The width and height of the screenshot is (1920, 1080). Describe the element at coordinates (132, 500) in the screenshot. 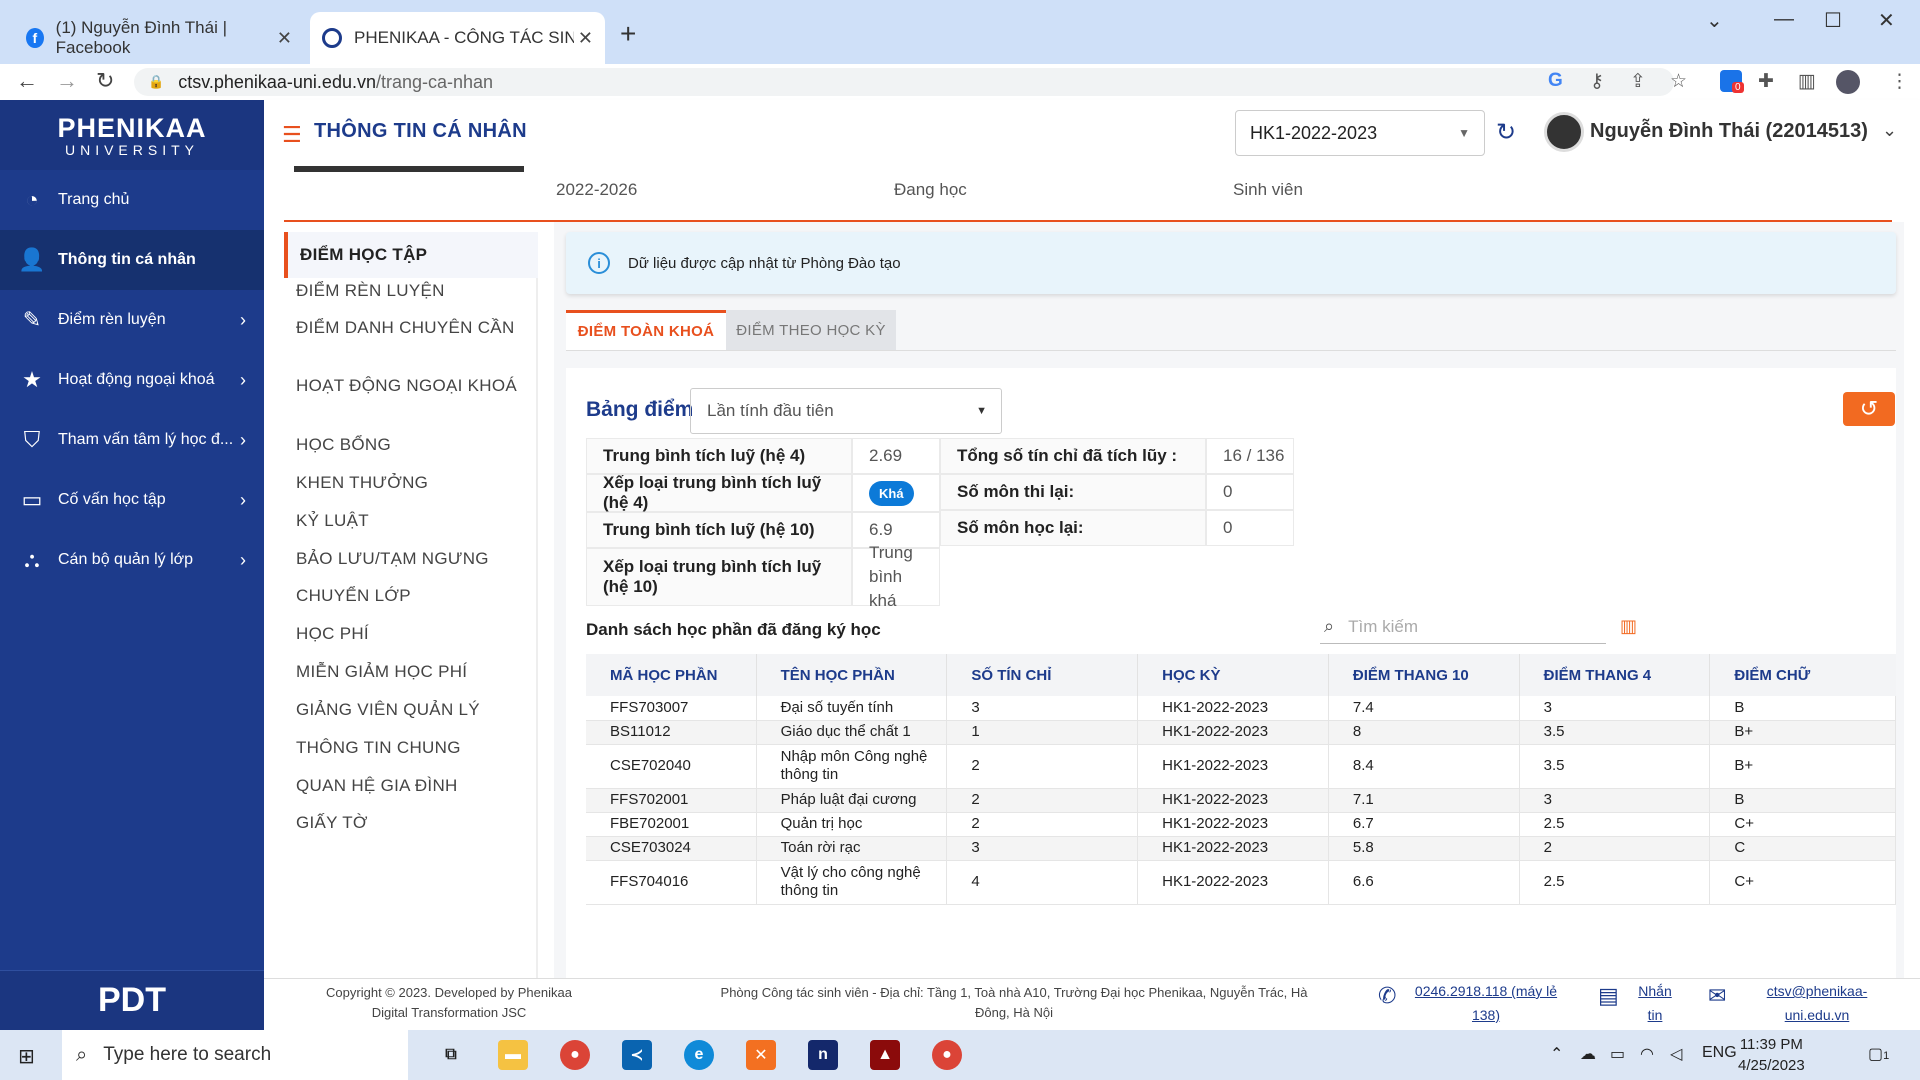

I see `sidebar-item-advisor: ▭ Cố vấn học tập ›` at that location.